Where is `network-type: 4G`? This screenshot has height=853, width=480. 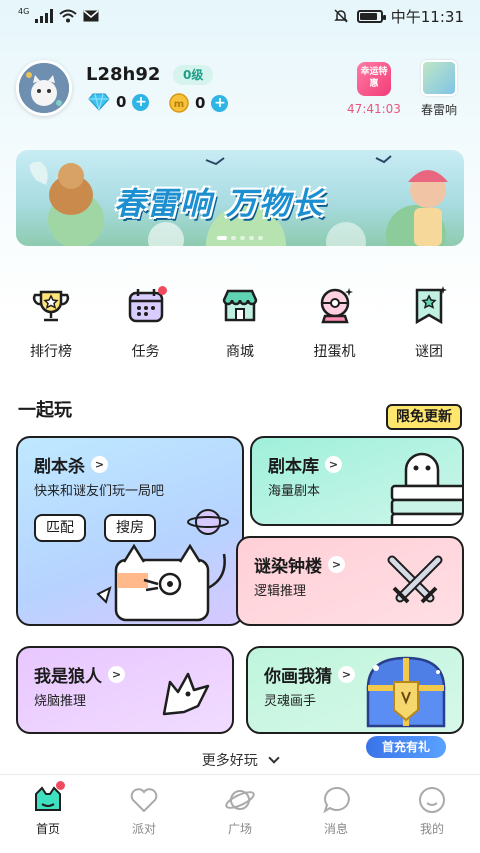 network-type: 4G is located at coordinates (24, 11).